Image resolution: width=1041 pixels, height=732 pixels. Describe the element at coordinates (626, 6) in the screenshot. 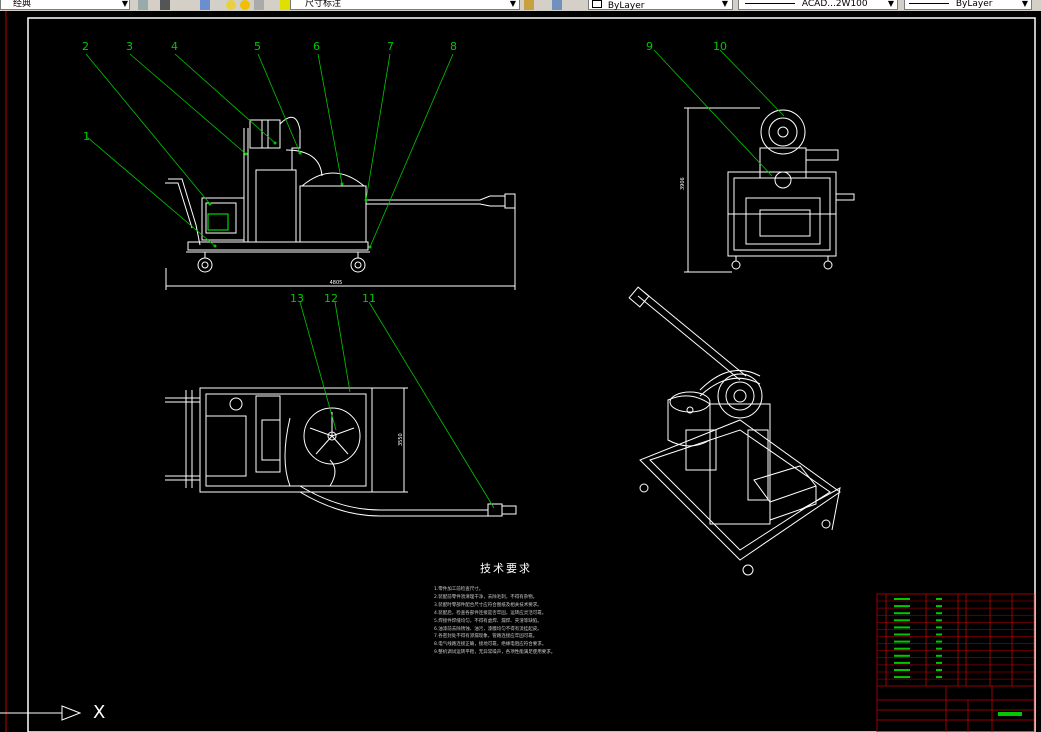

I see `color-value: ByLayer` at that location.